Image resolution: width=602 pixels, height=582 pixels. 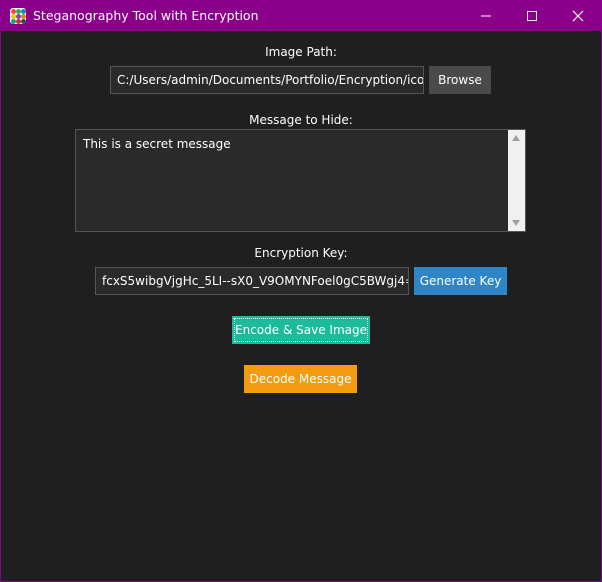 I want to click on message-label: Message to Hide:, so click(x=301, y=120).